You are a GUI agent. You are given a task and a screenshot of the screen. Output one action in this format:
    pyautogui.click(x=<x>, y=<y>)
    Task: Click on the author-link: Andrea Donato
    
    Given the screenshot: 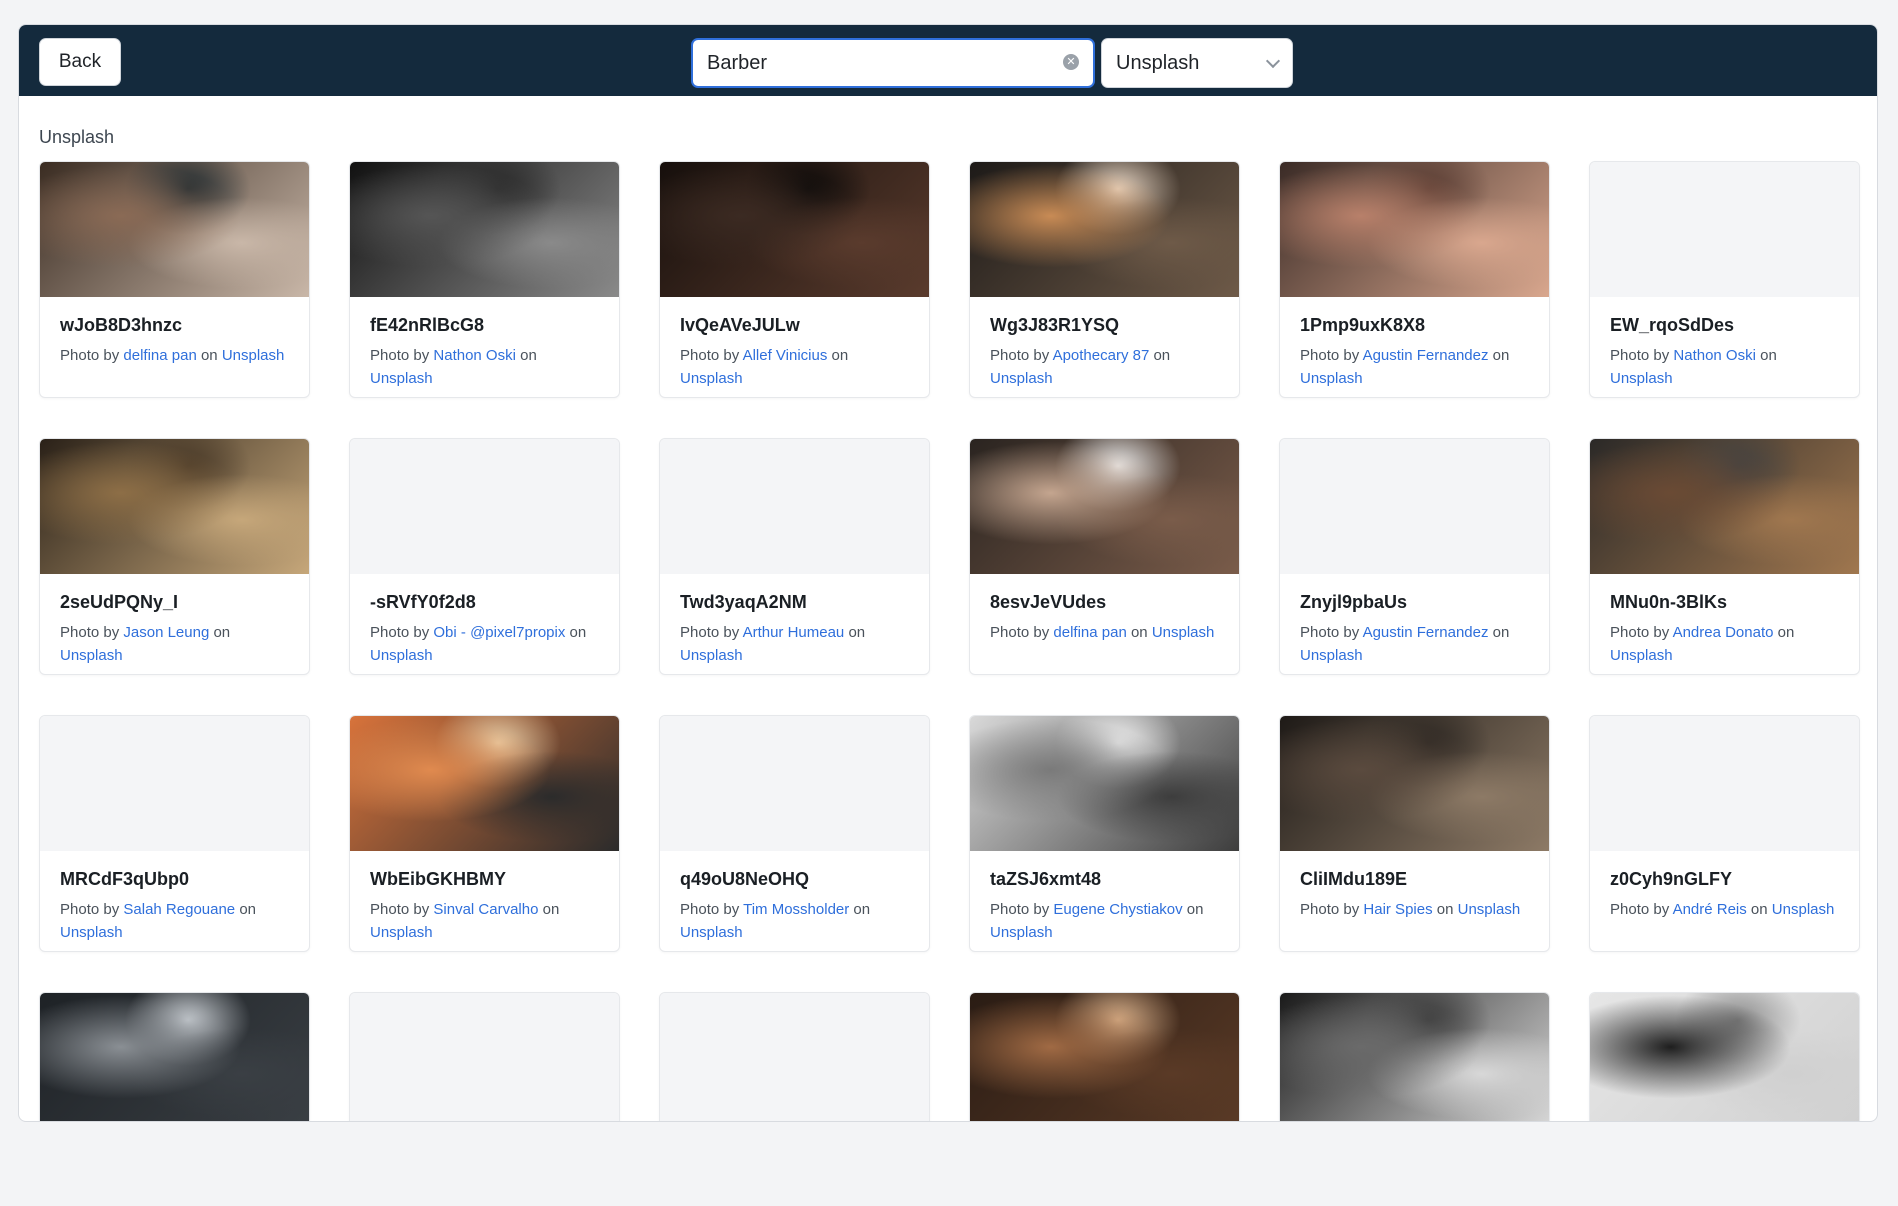 What is the action you would take?
    pyautogui.click(x=1723, y=632)
    